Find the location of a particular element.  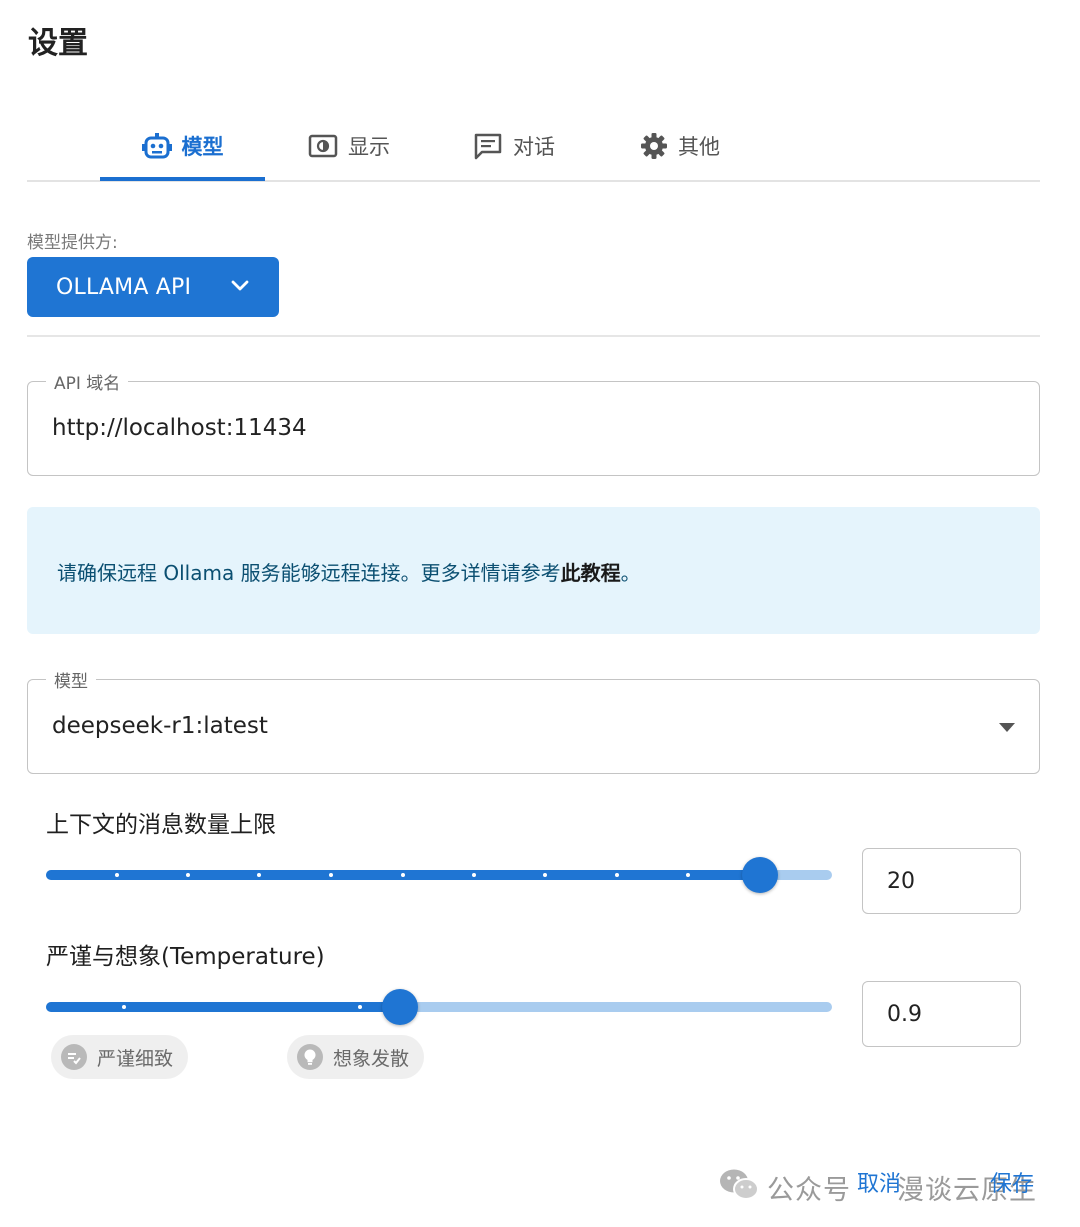

context-limit-value: 20 is located at coordinates (901, 881).